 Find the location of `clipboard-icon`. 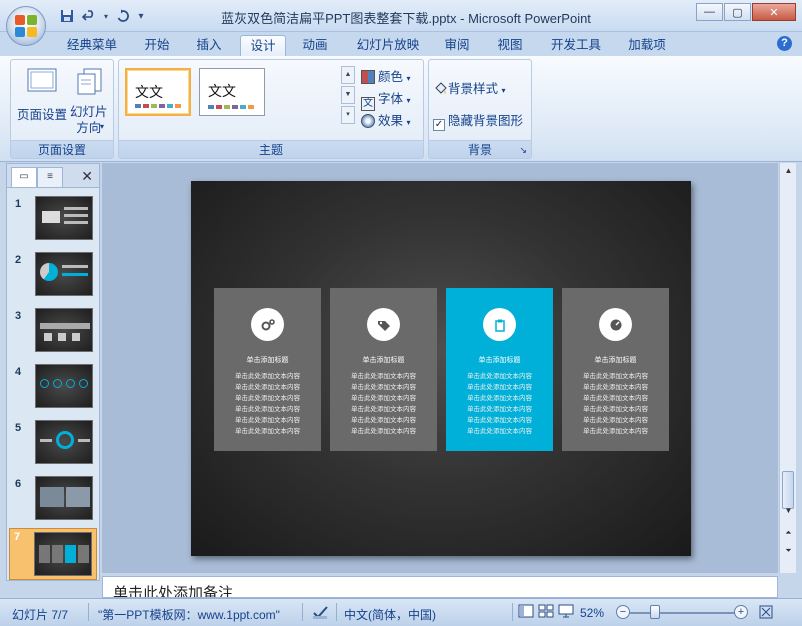

clipboard-icon is located at coordinates (499, 324).